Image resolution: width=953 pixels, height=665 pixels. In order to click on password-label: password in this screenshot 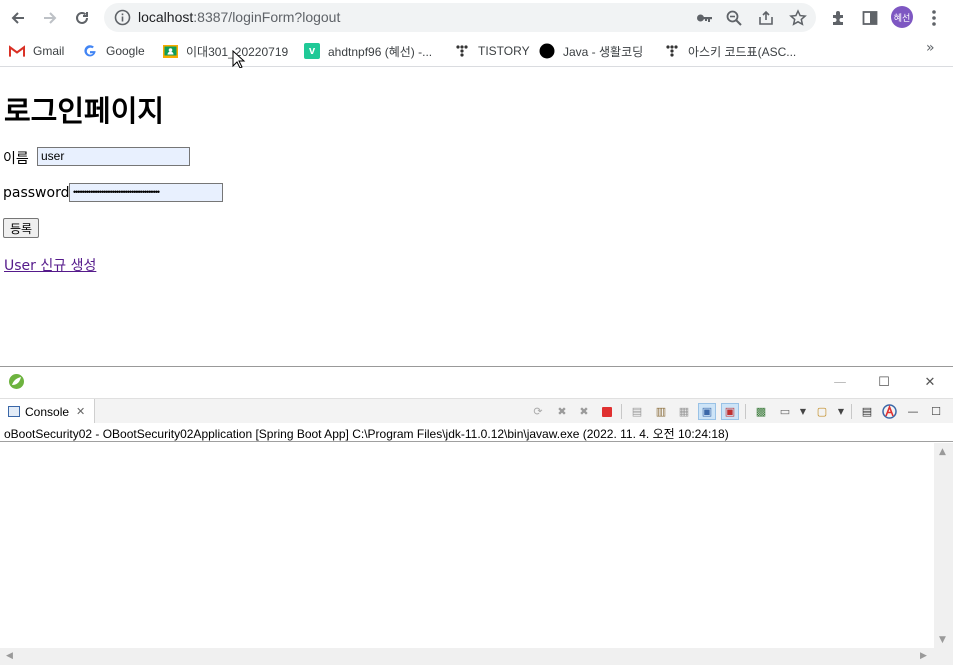, I will do `click(36, 193)`.